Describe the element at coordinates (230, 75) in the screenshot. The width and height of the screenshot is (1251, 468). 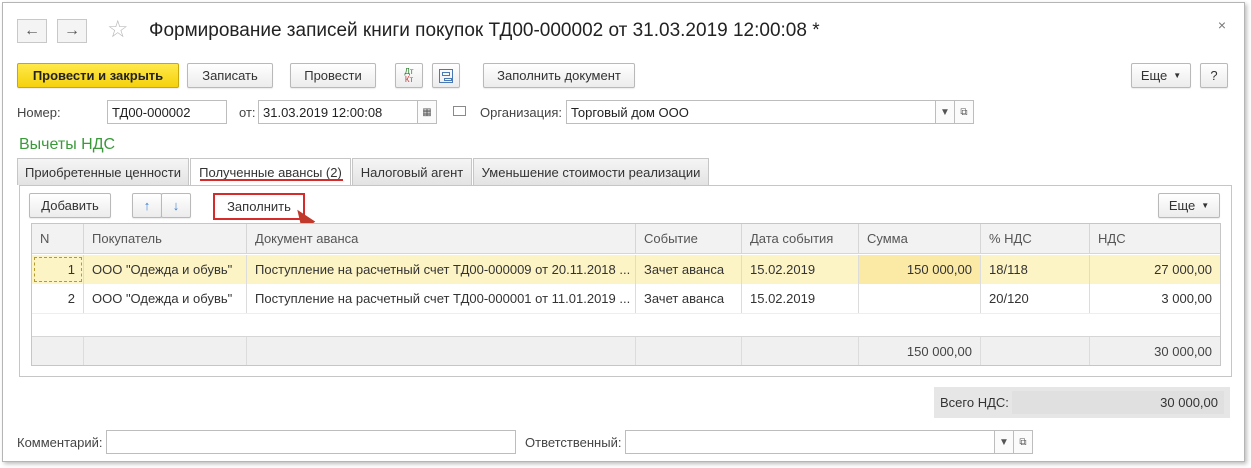
I see `save-button: Записать` at that location.